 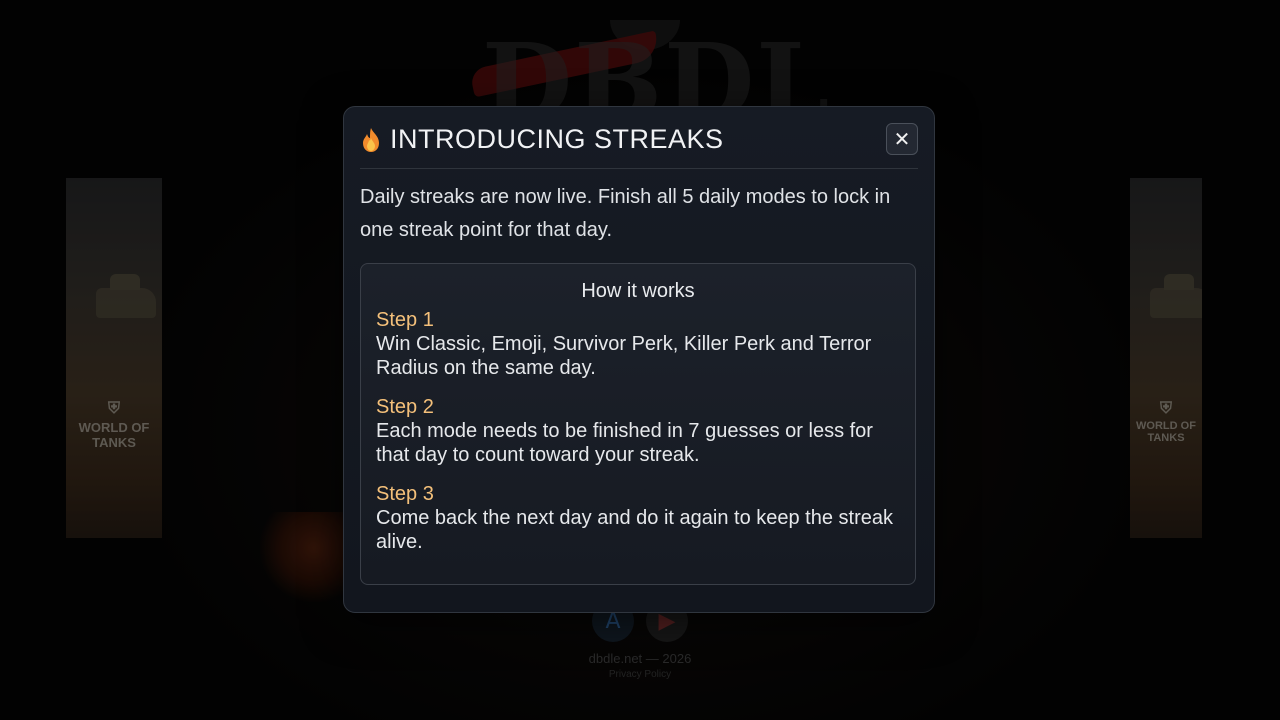 What do you see at coordinates (405, 494) in the screenshot?
I see `step-label: Step 3` at bounding box center [405, 494].